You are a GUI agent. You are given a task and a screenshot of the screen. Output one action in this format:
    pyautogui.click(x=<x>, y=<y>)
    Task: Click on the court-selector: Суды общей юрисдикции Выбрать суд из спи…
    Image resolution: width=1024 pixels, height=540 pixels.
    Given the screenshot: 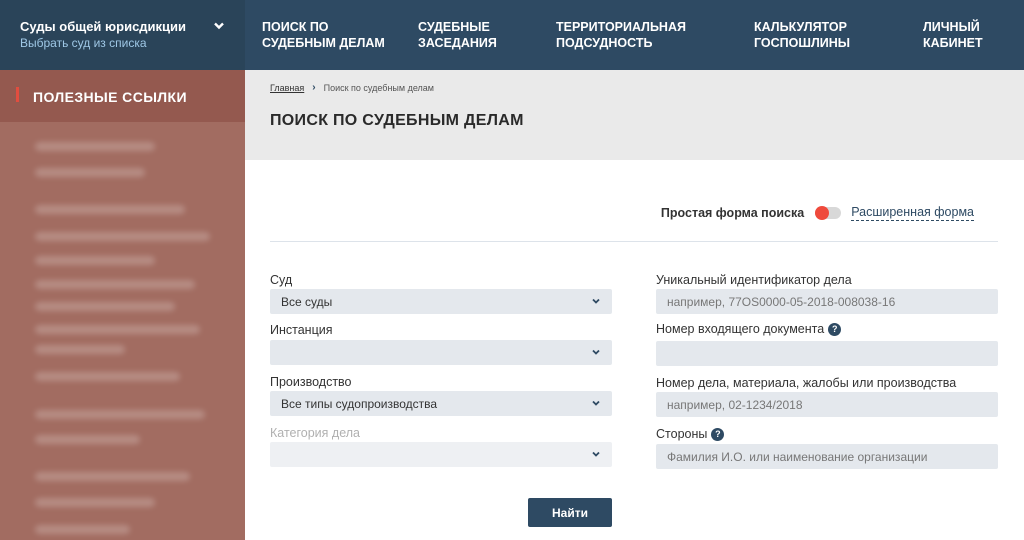 What is the action you would take?
    pyautogui.click(x=122, y=35)
    